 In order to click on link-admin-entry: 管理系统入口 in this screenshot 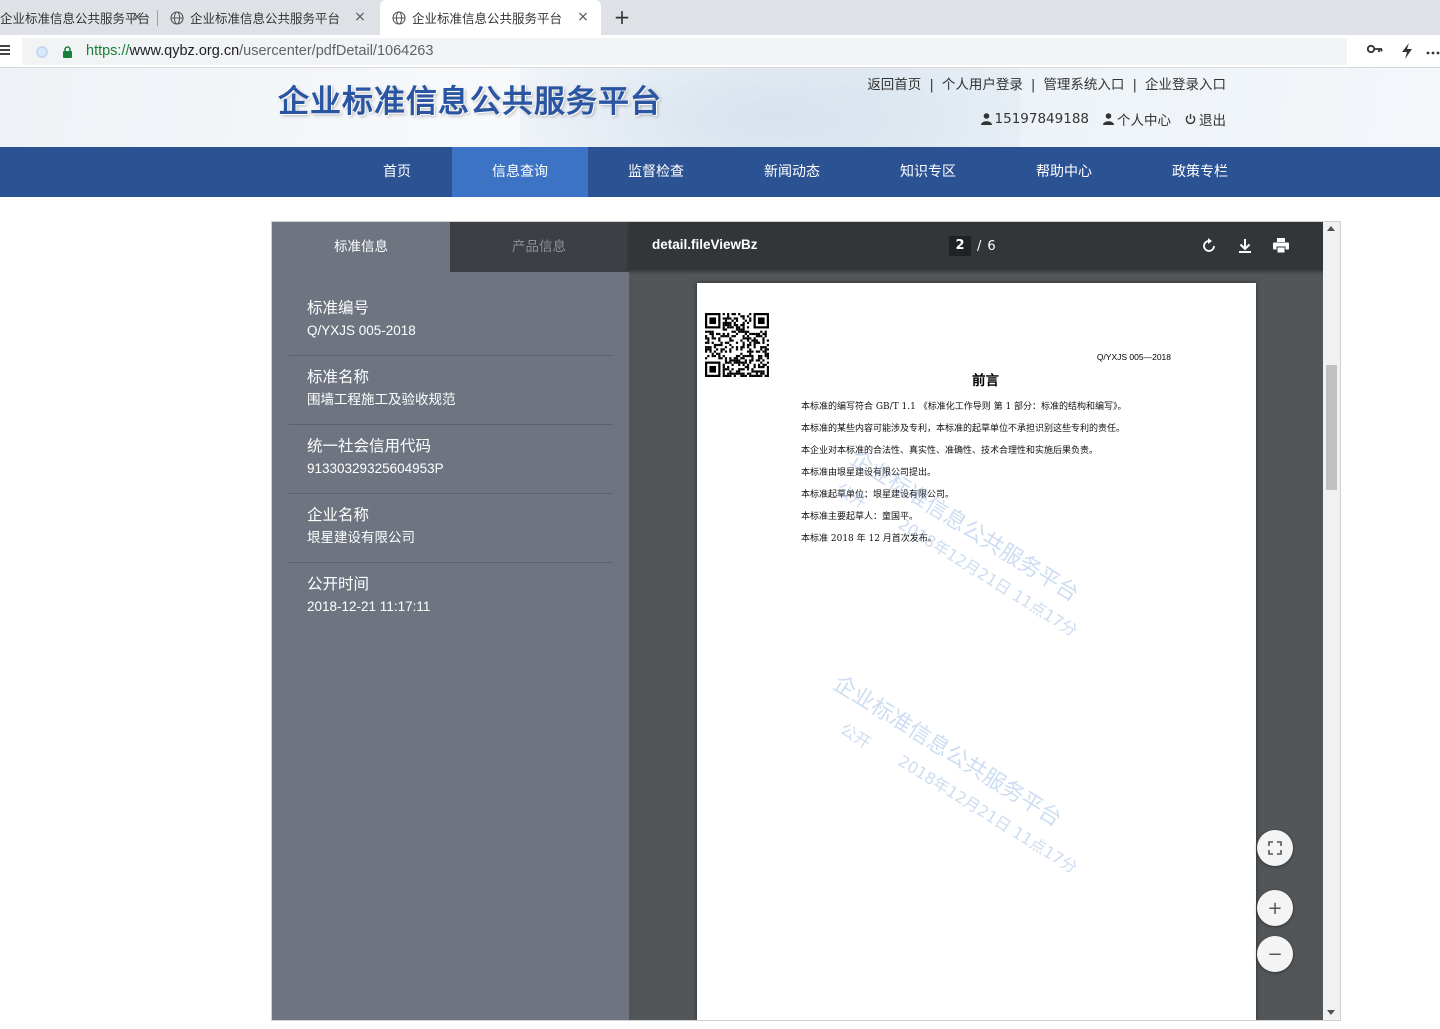, I will do `click(1083, 85)`.